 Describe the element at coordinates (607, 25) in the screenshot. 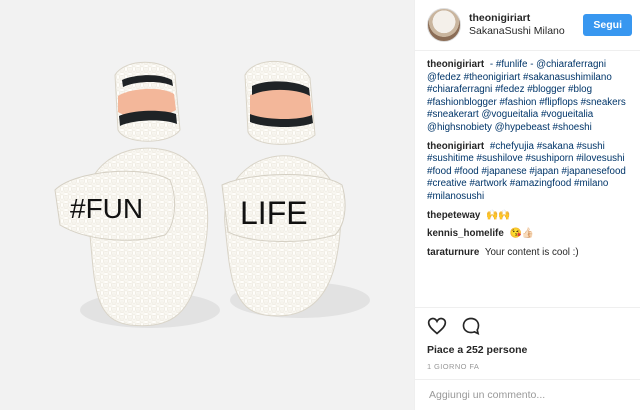

I see `follow-button: Segui` at that location.